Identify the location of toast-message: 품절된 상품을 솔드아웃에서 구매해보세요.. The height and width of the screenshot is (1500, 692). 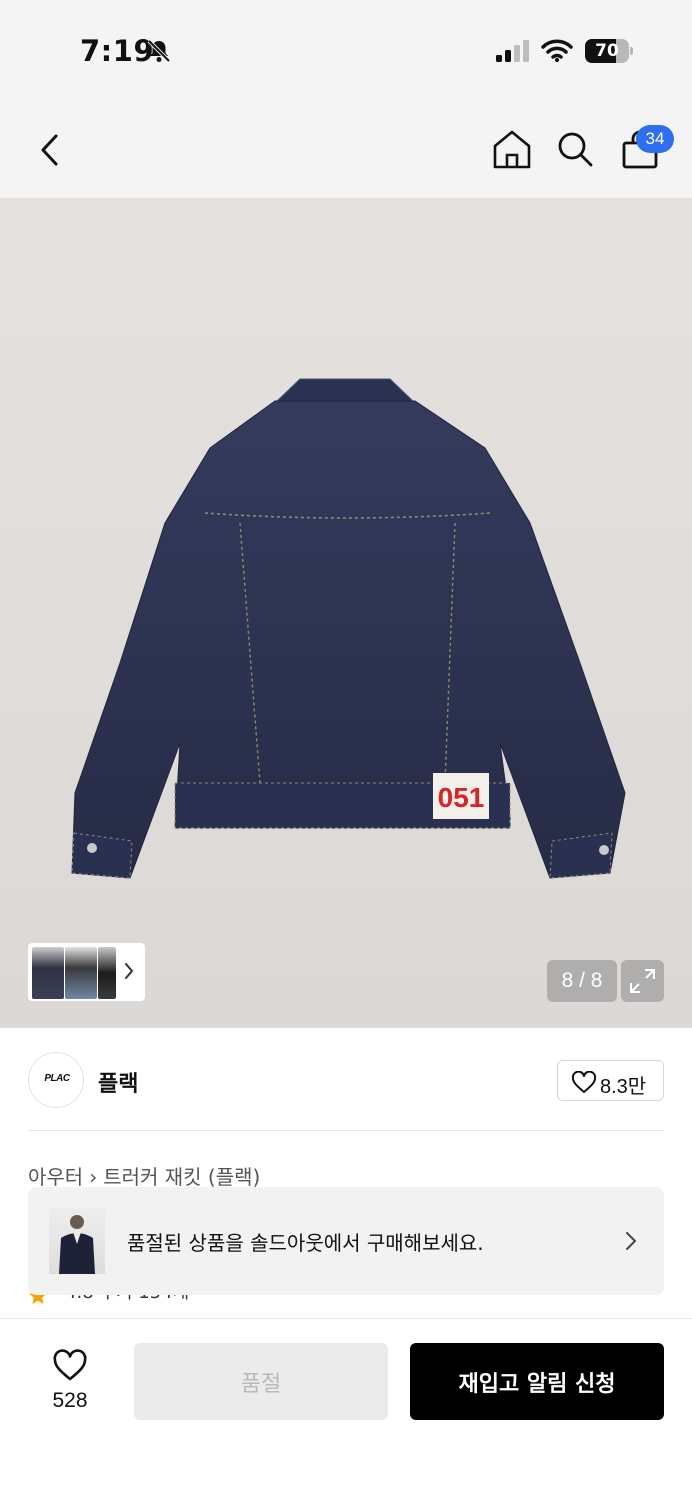
(305, 1243).